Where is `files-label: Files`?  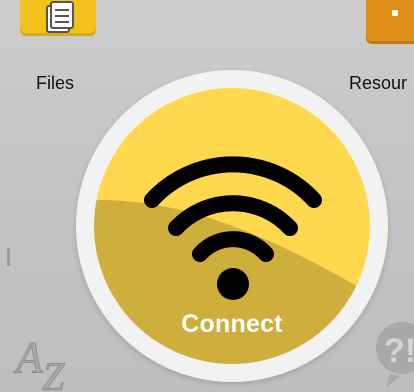
files-label: Files is located at coordinates (55, 83).